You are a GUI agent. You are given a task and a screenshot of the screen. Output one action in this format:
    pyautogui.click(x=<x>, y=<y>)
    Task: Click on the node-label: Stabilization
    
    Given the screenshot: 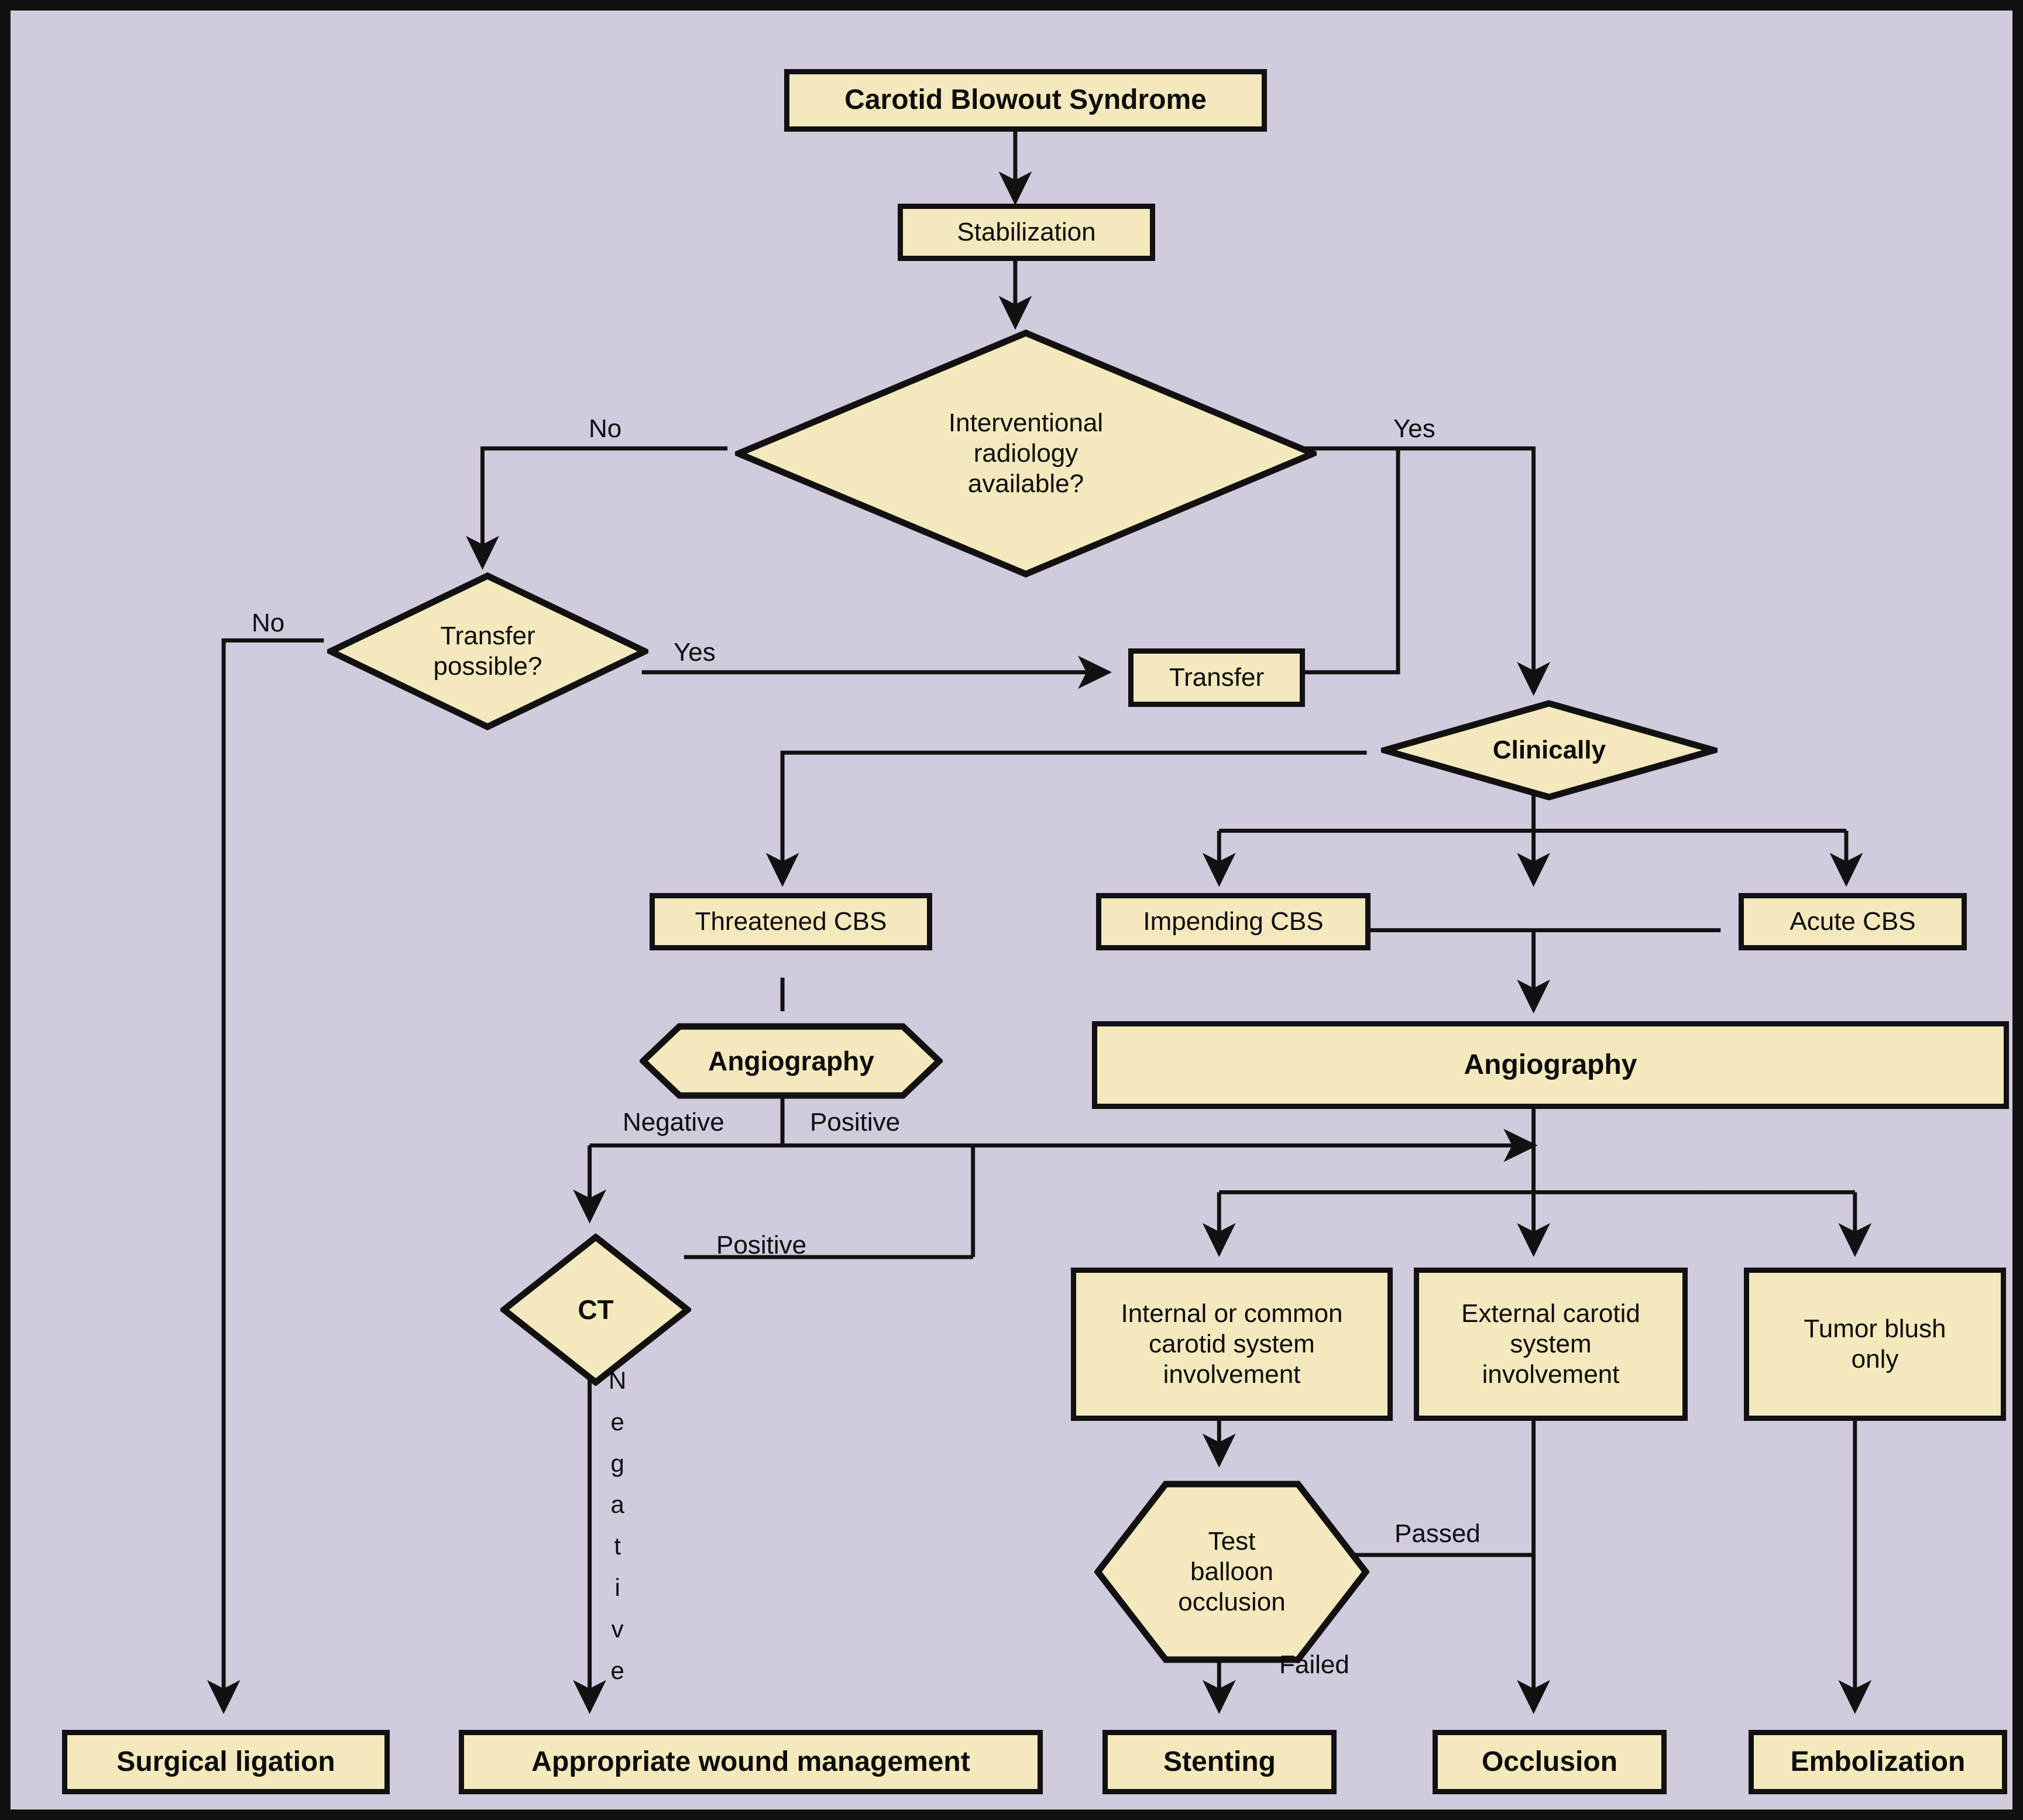 What is the action you would take?
    pyautogui.click(x=1026, y=232)
    